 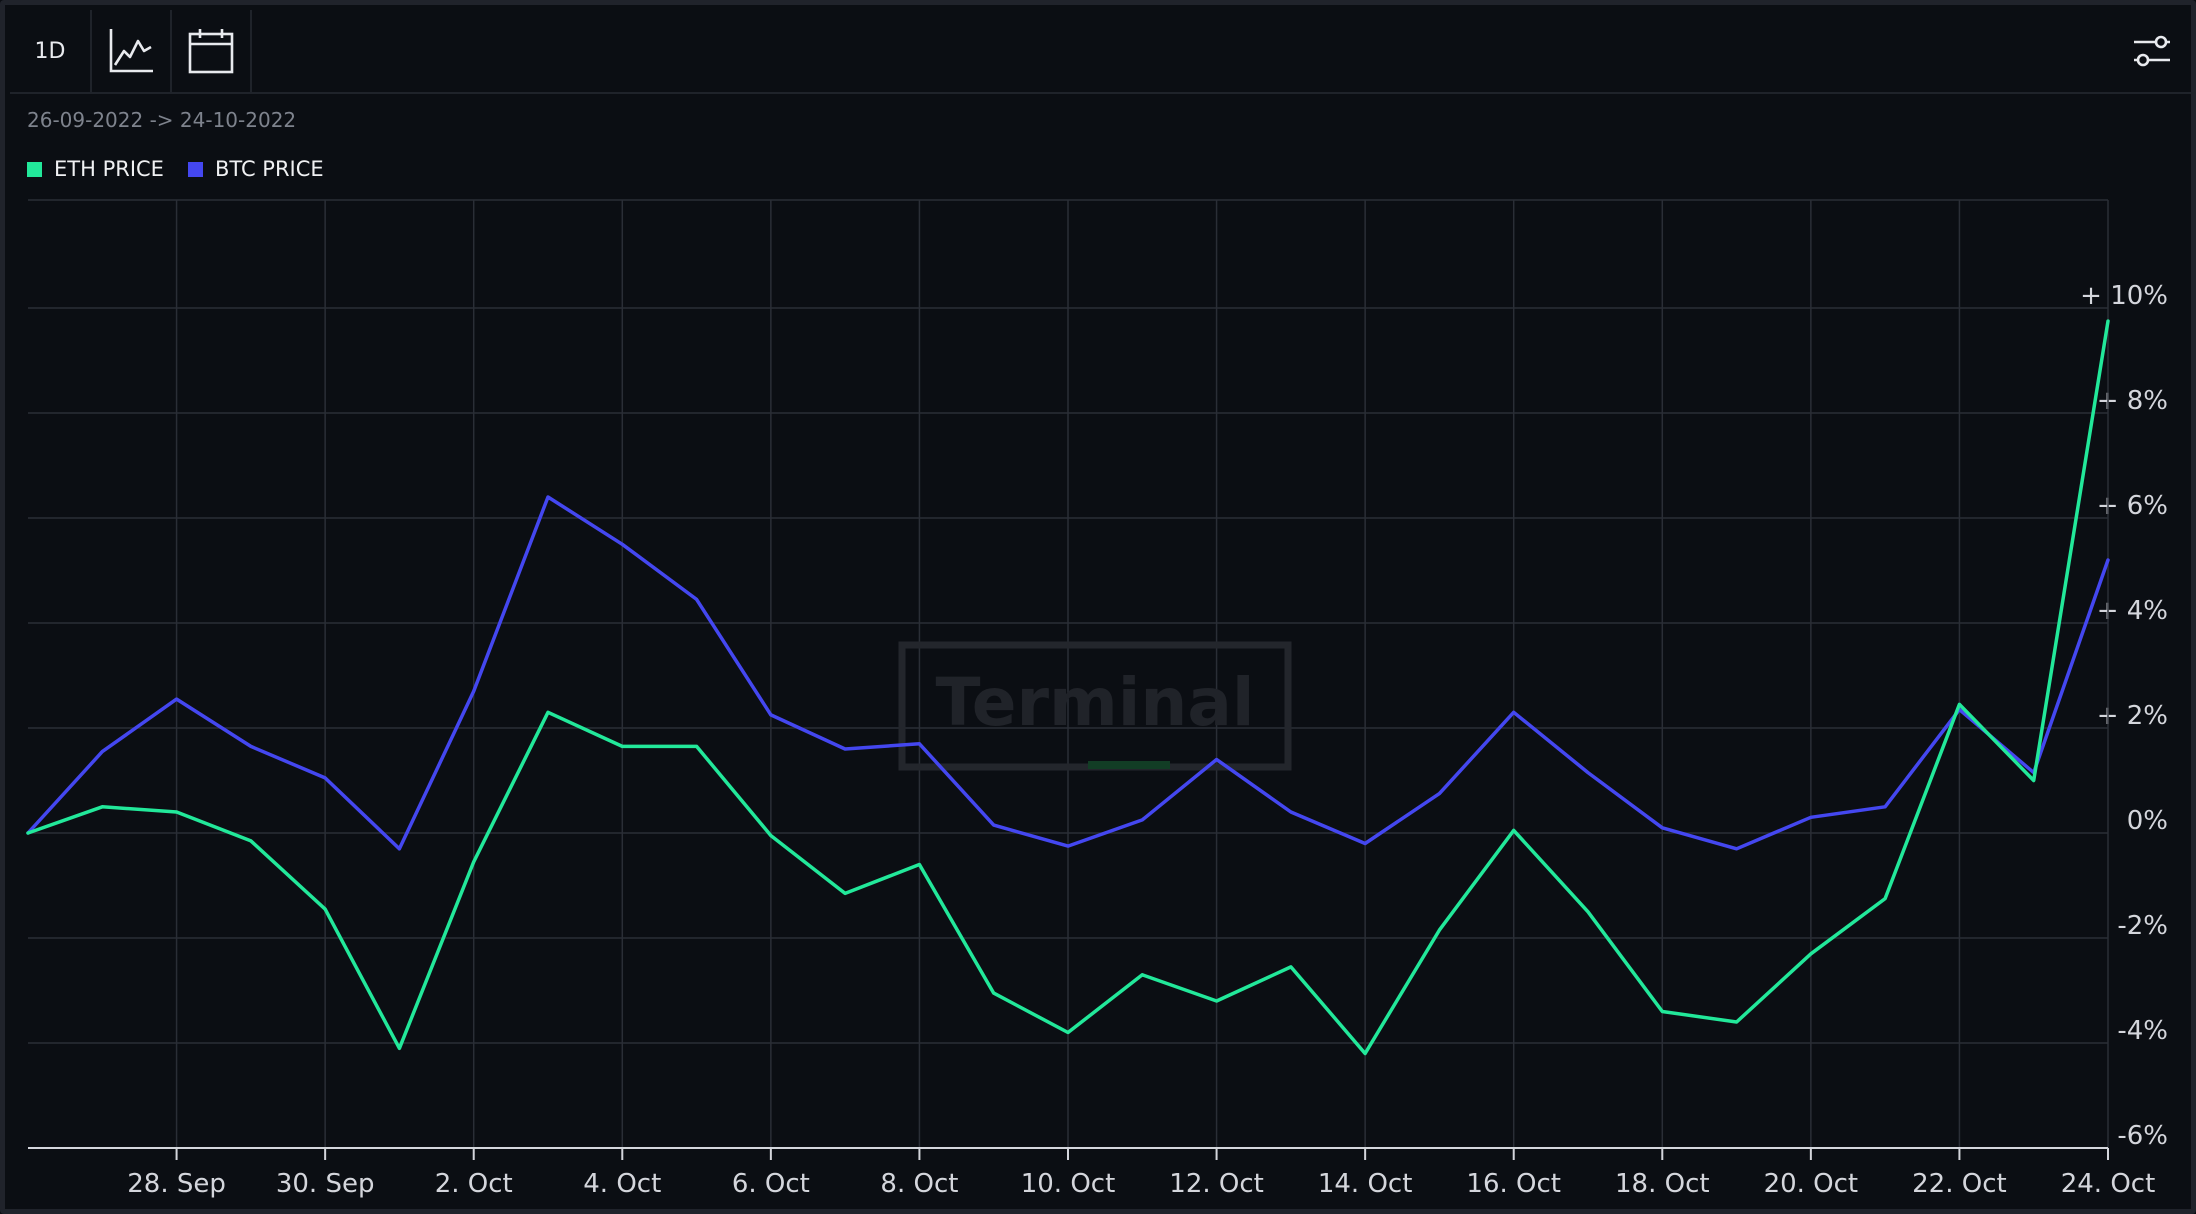 I want to click on y-tick-label: -2%, so click(x=2142, y=926).